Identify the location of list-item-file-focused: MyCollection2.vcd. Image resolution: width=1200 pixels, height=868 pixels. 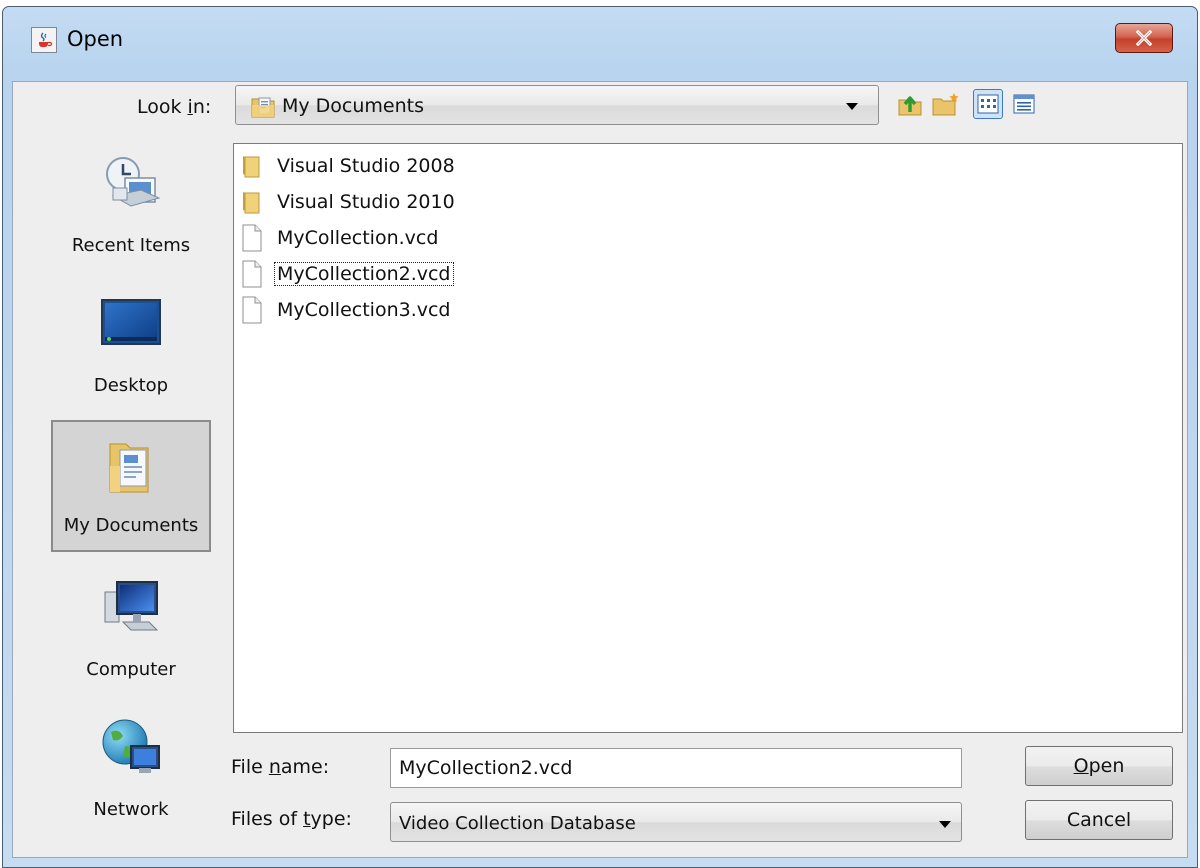
(347, 274).